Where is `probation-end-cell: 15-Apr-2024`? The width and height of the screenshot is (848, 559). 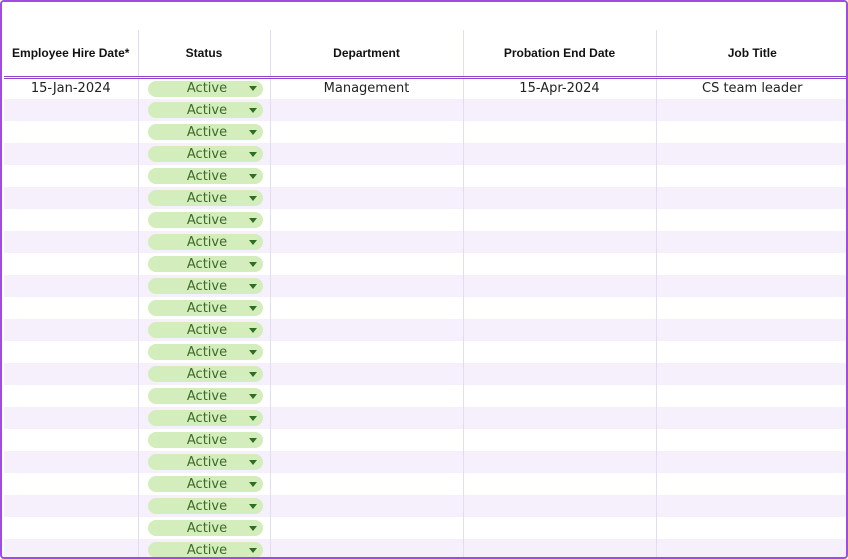
probation-end-cell: 15-Apr-2024 is located at coordinates (560, 88).